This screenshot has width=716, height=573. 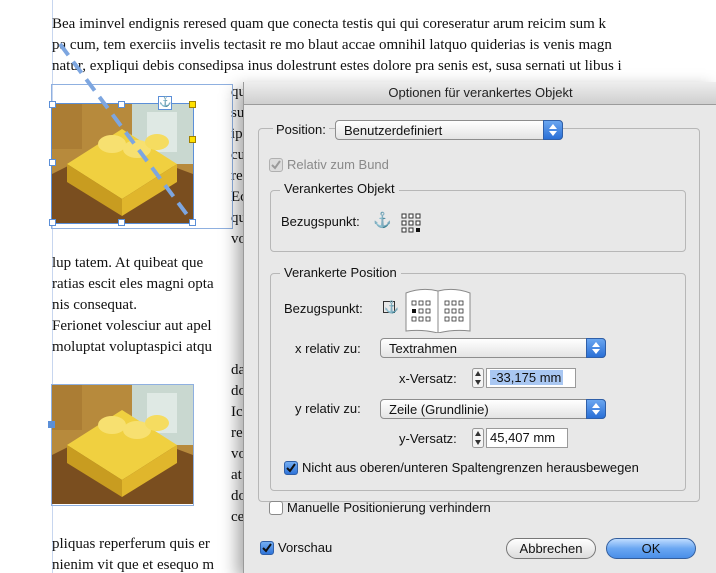 I want to click on anchored-object-group-title: Verankertes Objekt, so click(x=339, y=189).